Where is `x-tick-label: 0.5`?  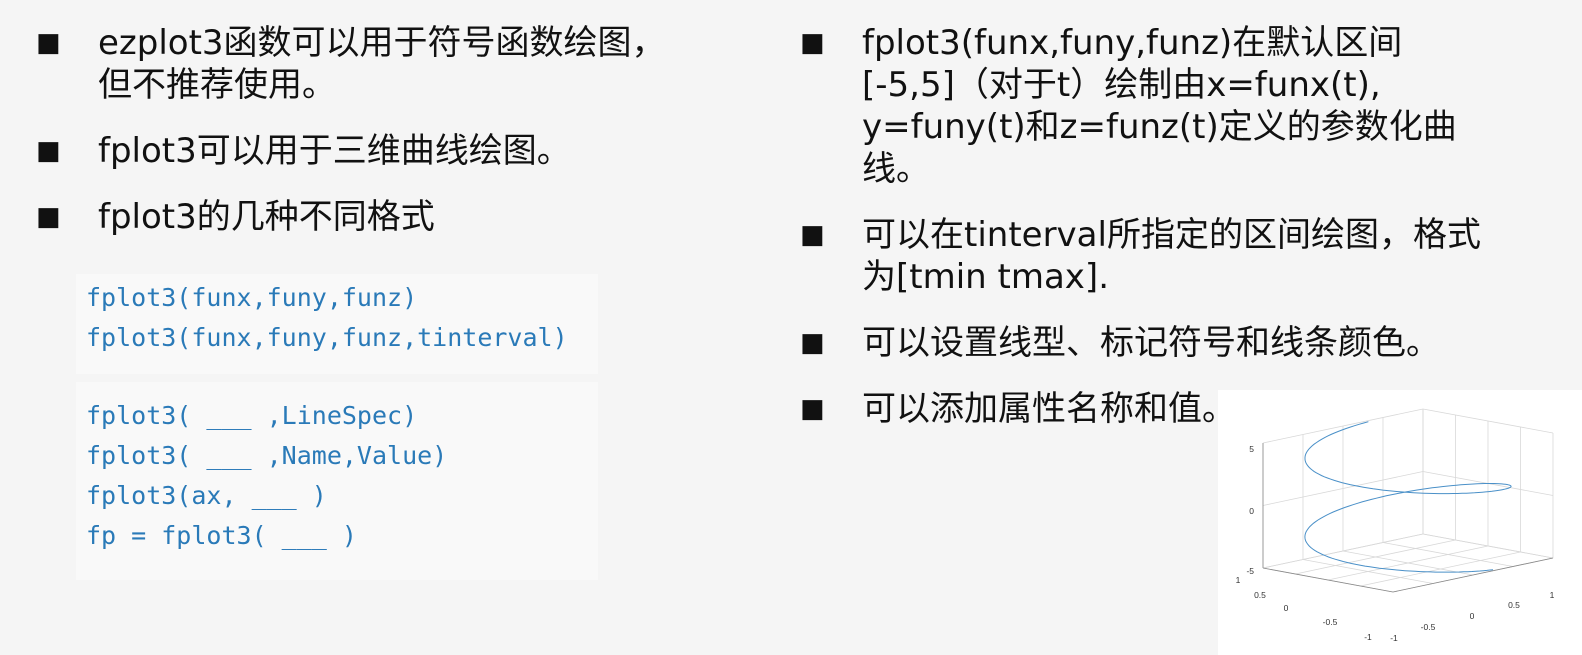 x-tick-label: 0.5 is located at coordinates (1260, 595).